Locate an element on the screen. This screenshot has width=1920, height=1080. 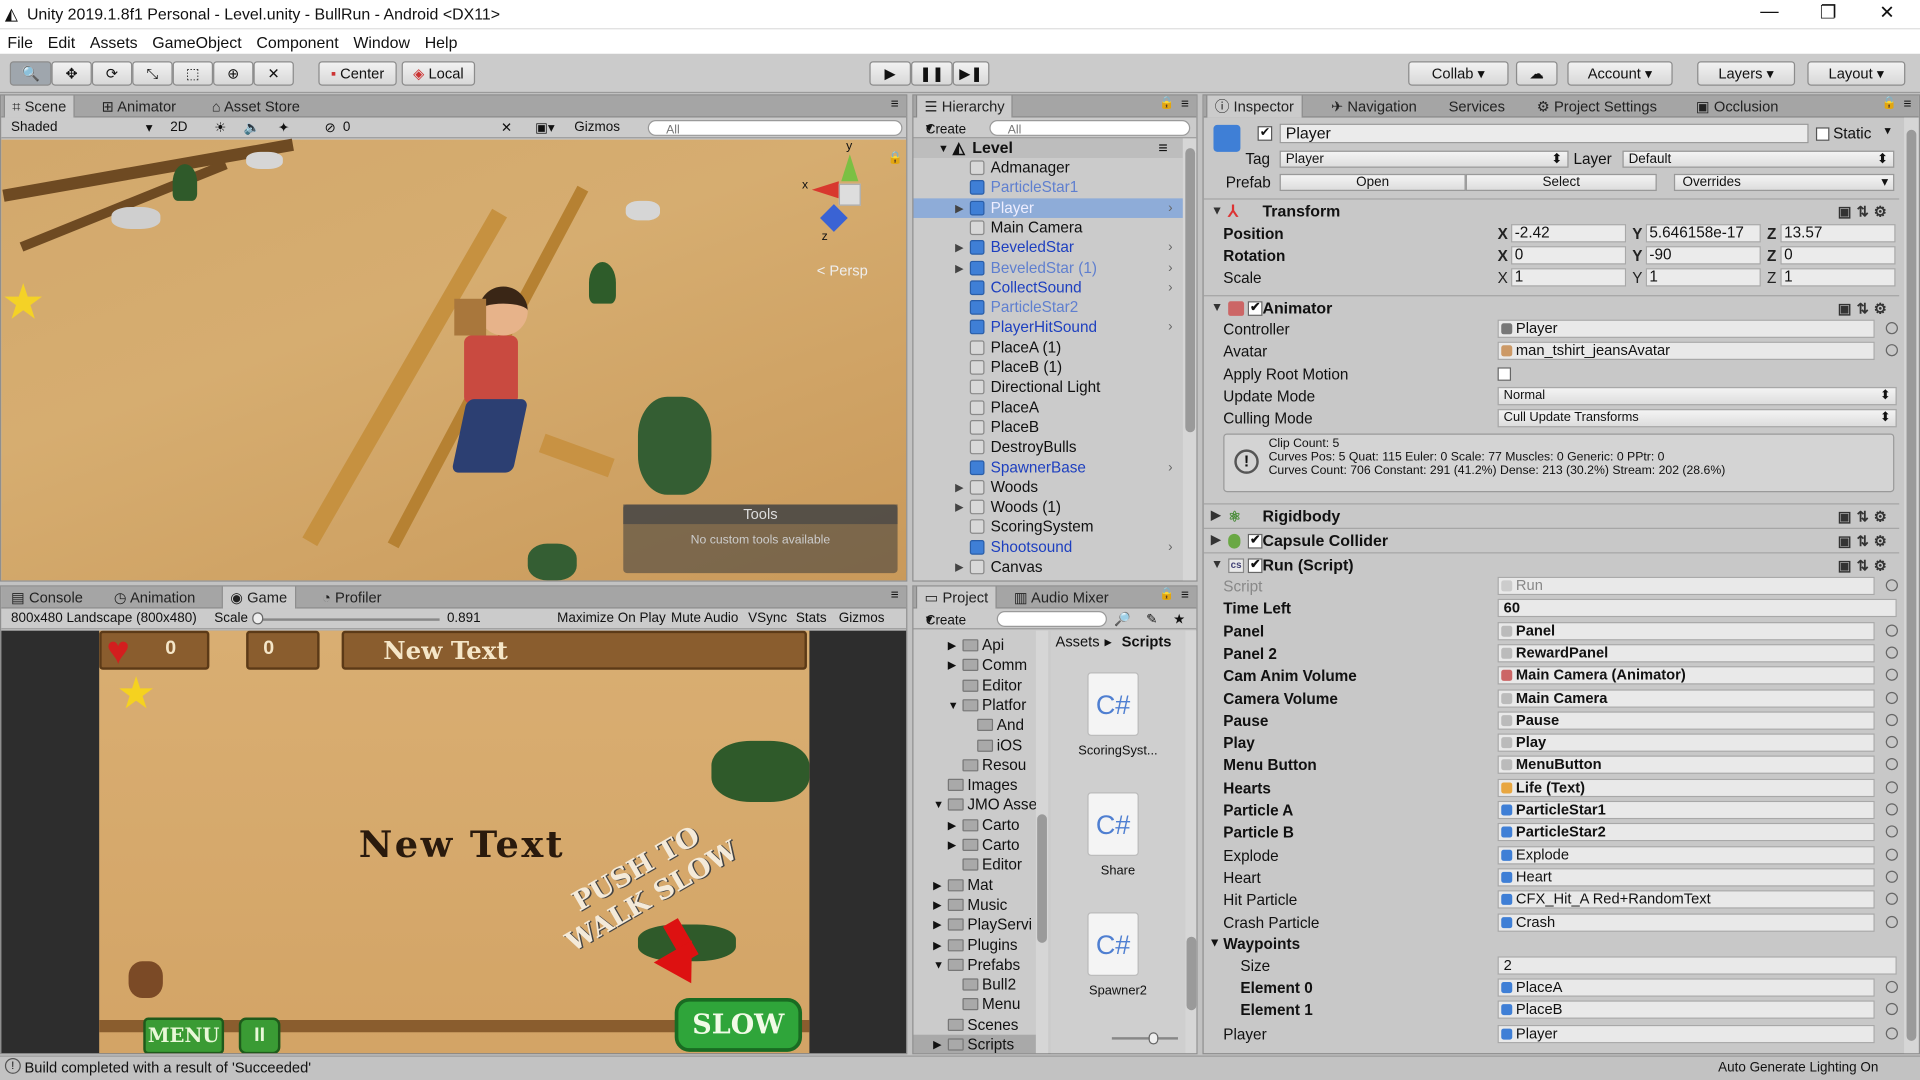
tab-animator: ⊞ Animator is located at coordinates (138, 107).